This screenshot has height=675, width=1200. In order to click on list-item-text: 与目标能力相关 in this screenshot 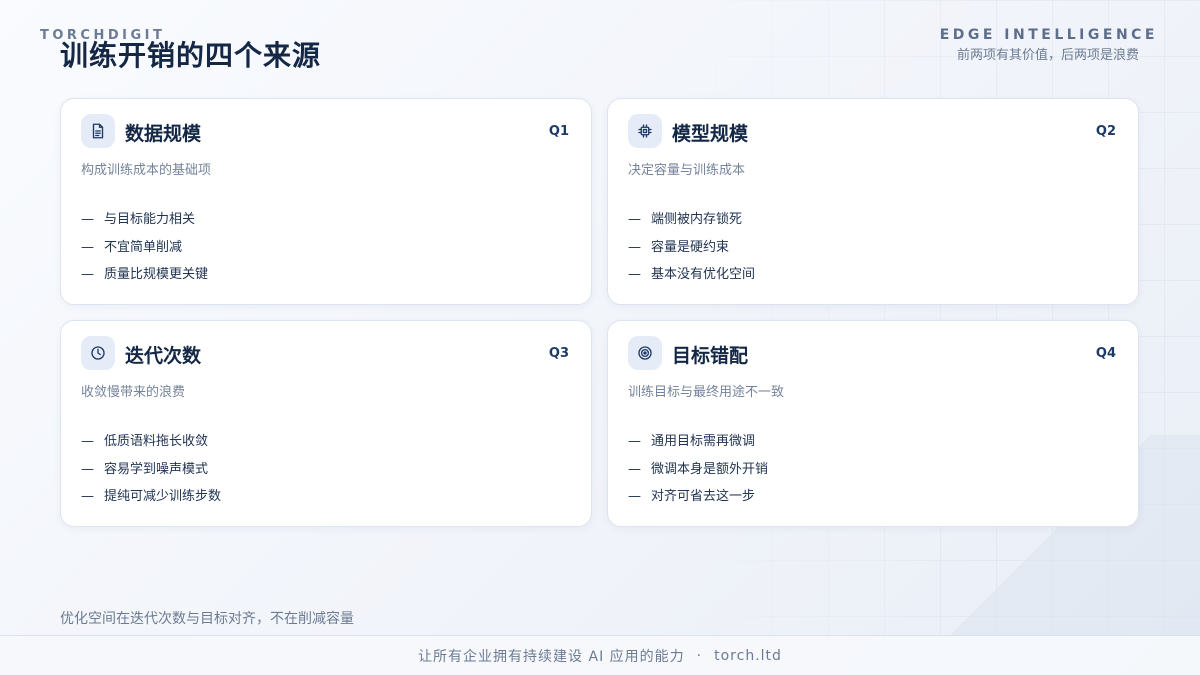, I will do `click(150, 219)`.